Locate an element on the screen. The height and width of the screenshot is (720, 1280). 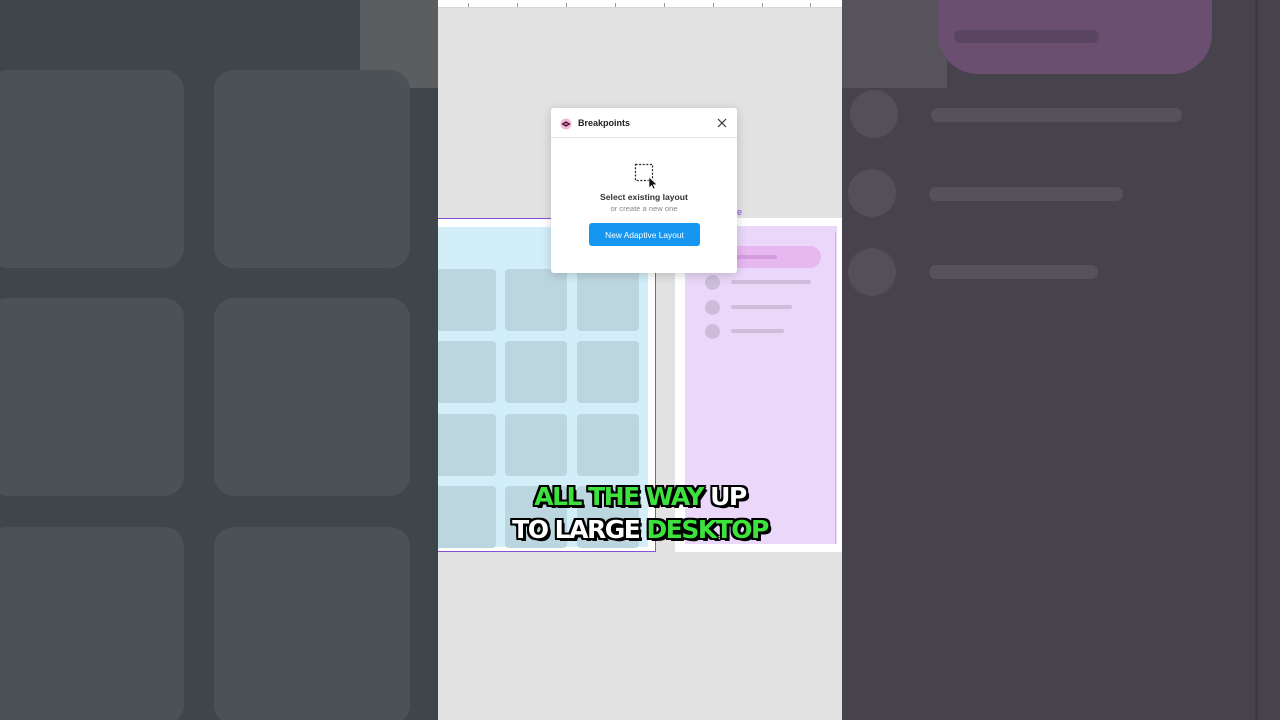
caption-text: UP is located at coordinates (724, 496).